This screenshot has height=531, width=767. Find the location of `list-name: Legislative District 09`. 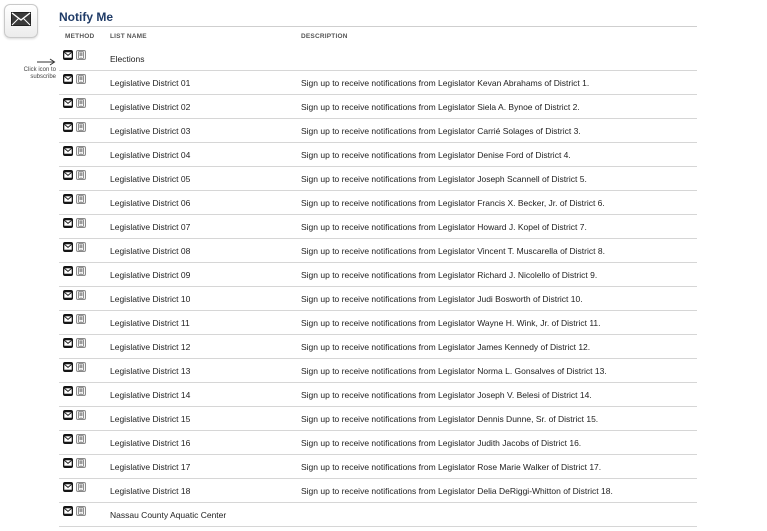

list-name: Legislative District 09 is located at coordinates (150, 275).